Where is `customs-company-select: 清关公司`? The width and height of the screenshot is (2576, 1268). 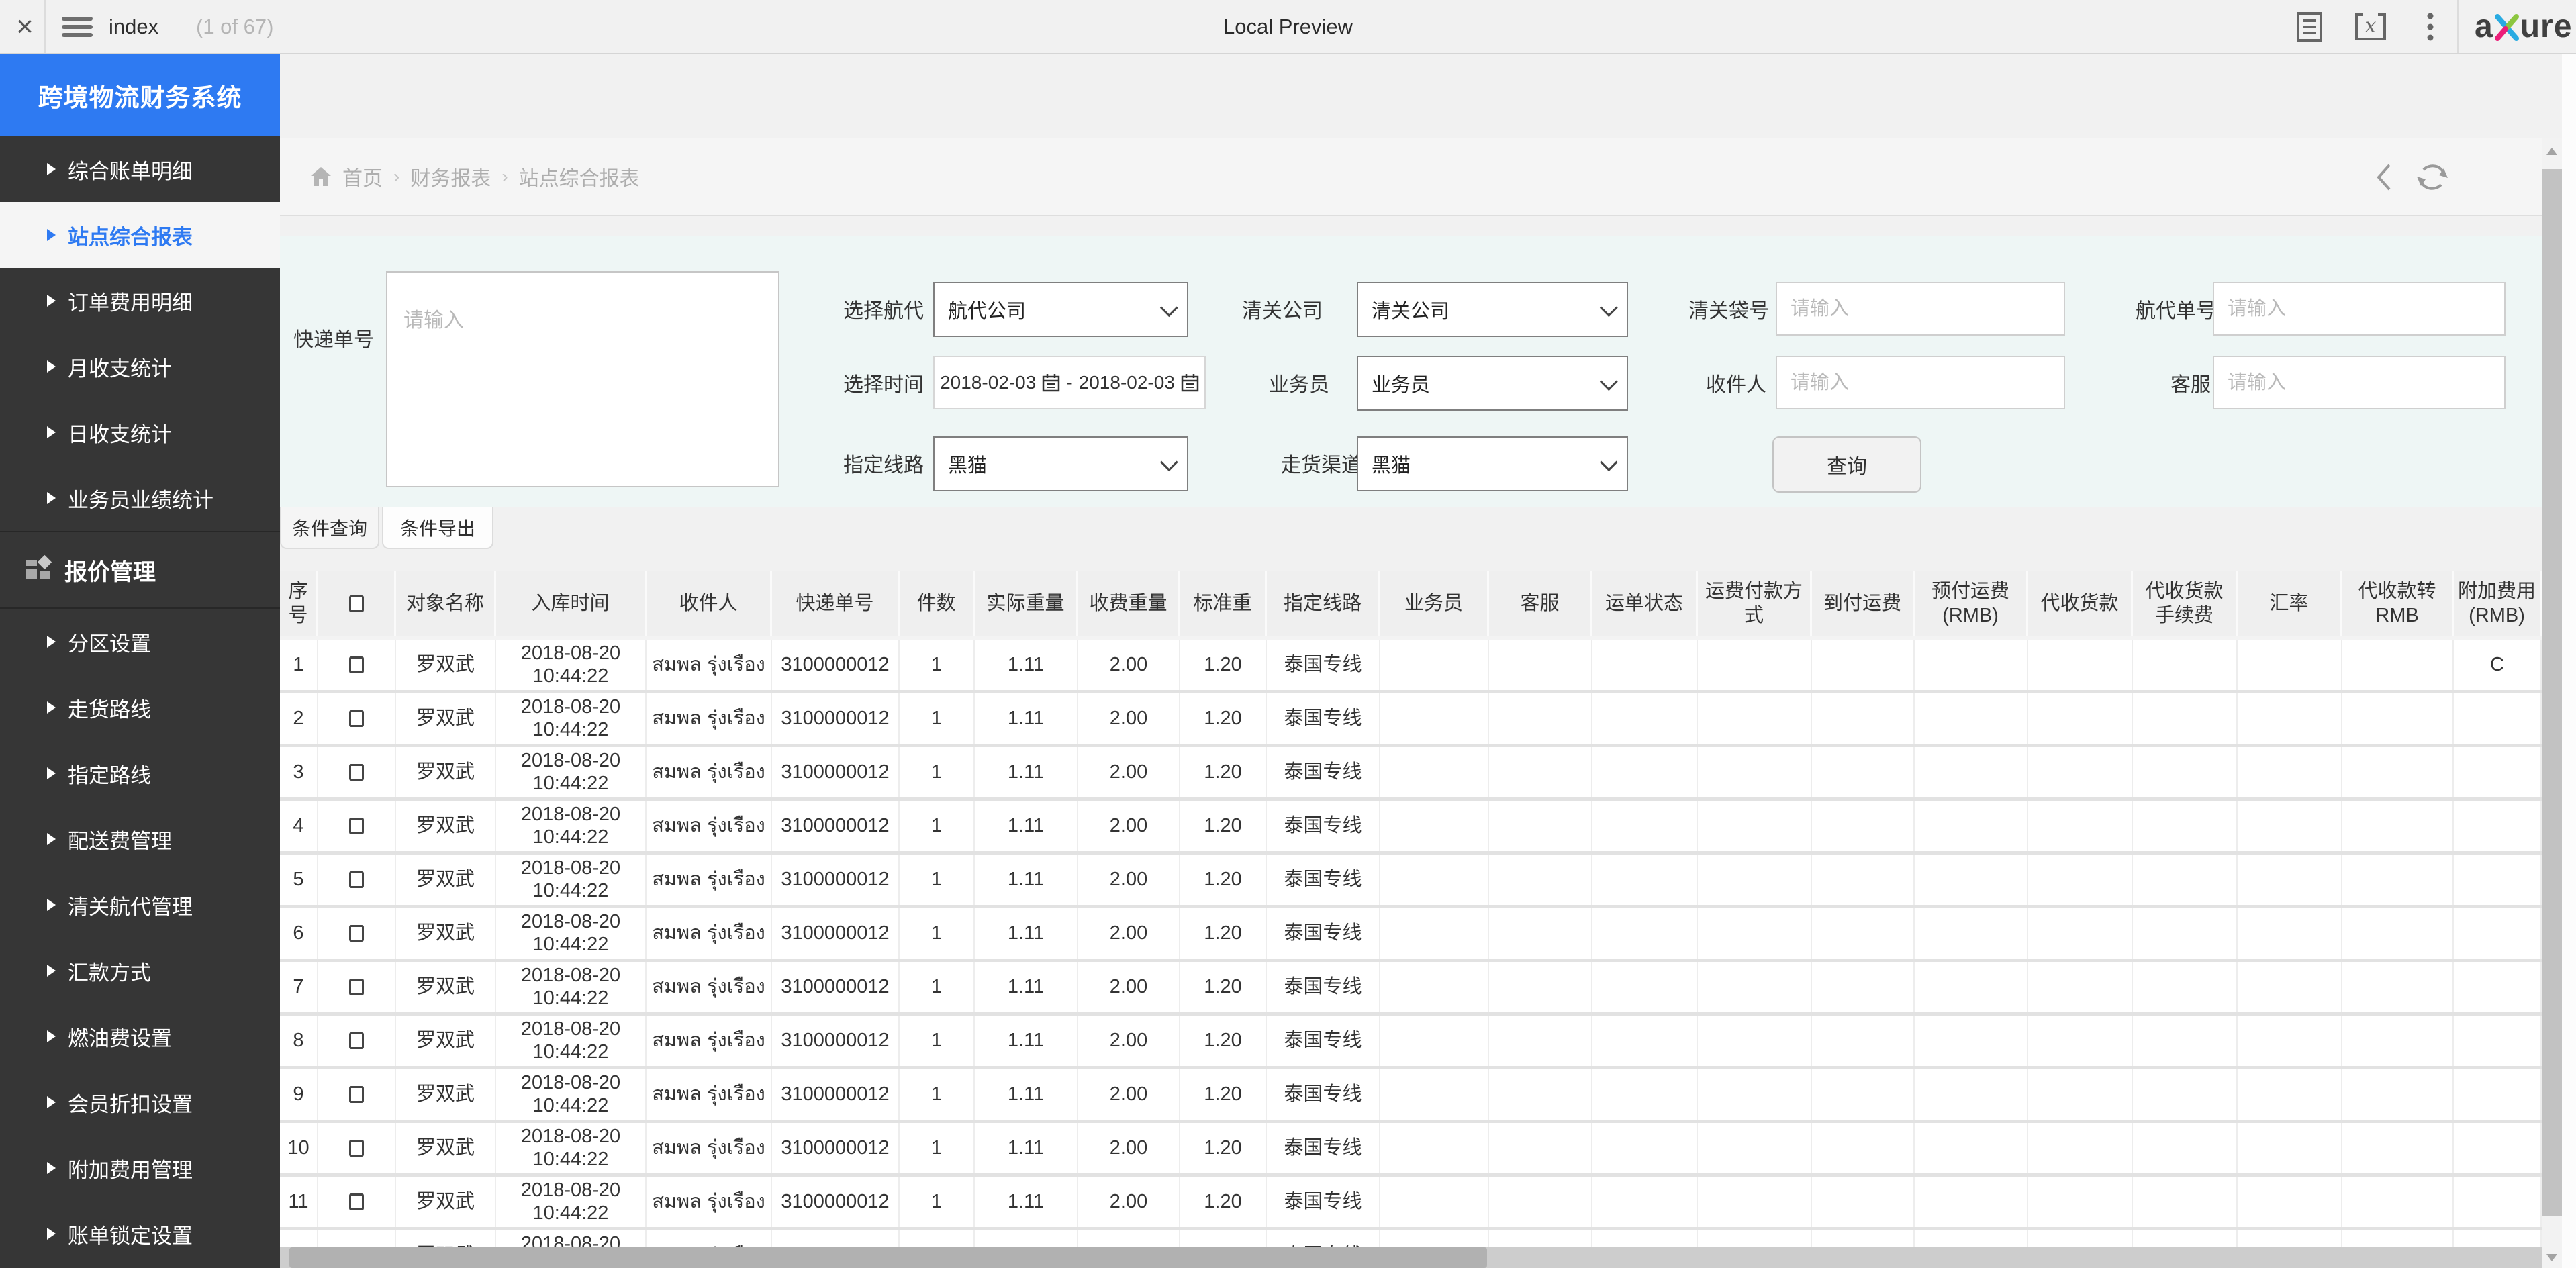 customs-company-select: 清关公司 is located at coordinates (1492, 309).